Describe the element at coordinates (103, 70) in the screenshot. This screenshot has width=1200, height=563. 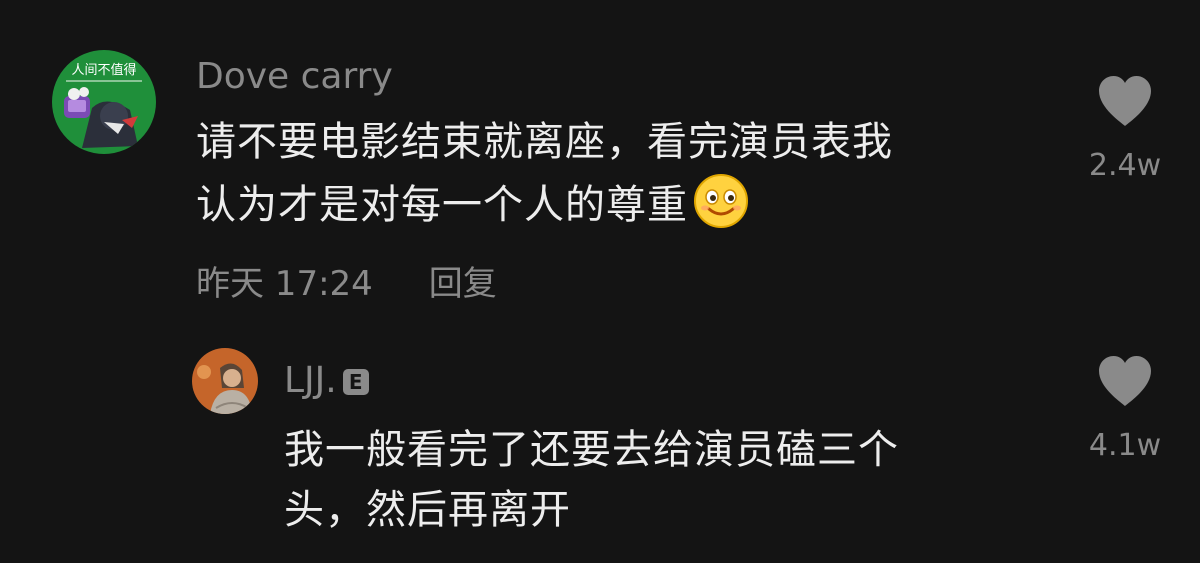
I see `avatar-logo-text: 人间不值得` at that location.